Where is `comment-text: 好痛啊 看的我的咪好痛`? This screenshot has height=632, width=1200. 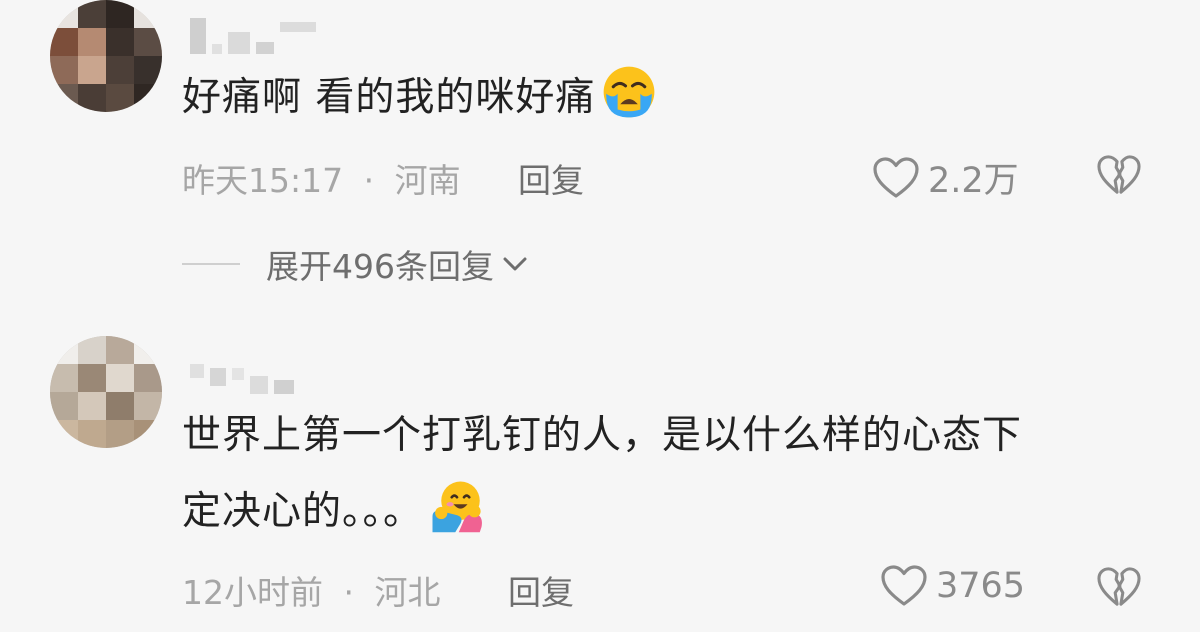
comment-text: 好痛啊 看的我的咪好痛 is located at coordinates (419, 98).